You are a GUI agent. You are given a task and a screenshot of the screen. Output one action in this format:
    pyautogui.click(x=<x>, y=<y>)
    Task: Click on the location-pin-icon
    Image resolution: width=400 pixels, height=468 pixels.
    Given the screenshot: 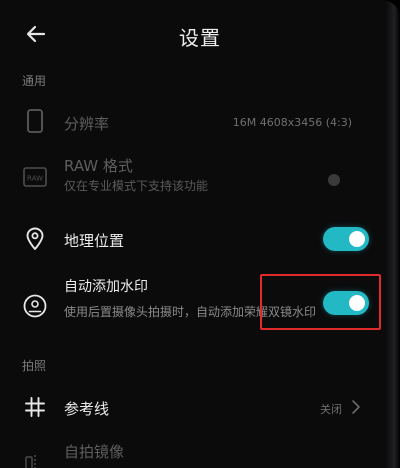 What is the action you would take?
    pyautogui.click(x=35, y=239)
    